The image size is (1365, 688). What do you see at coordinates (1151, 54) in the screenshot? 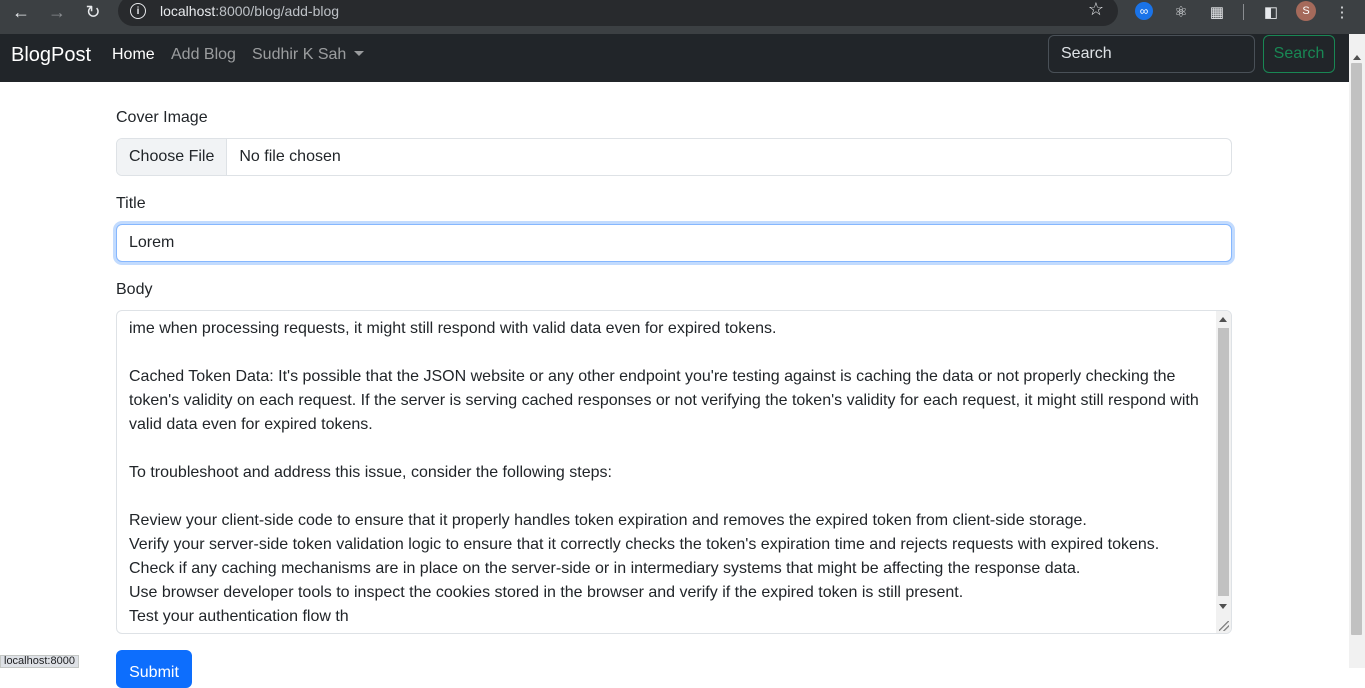
I see `search-input` at bounding box center [1151, 54].